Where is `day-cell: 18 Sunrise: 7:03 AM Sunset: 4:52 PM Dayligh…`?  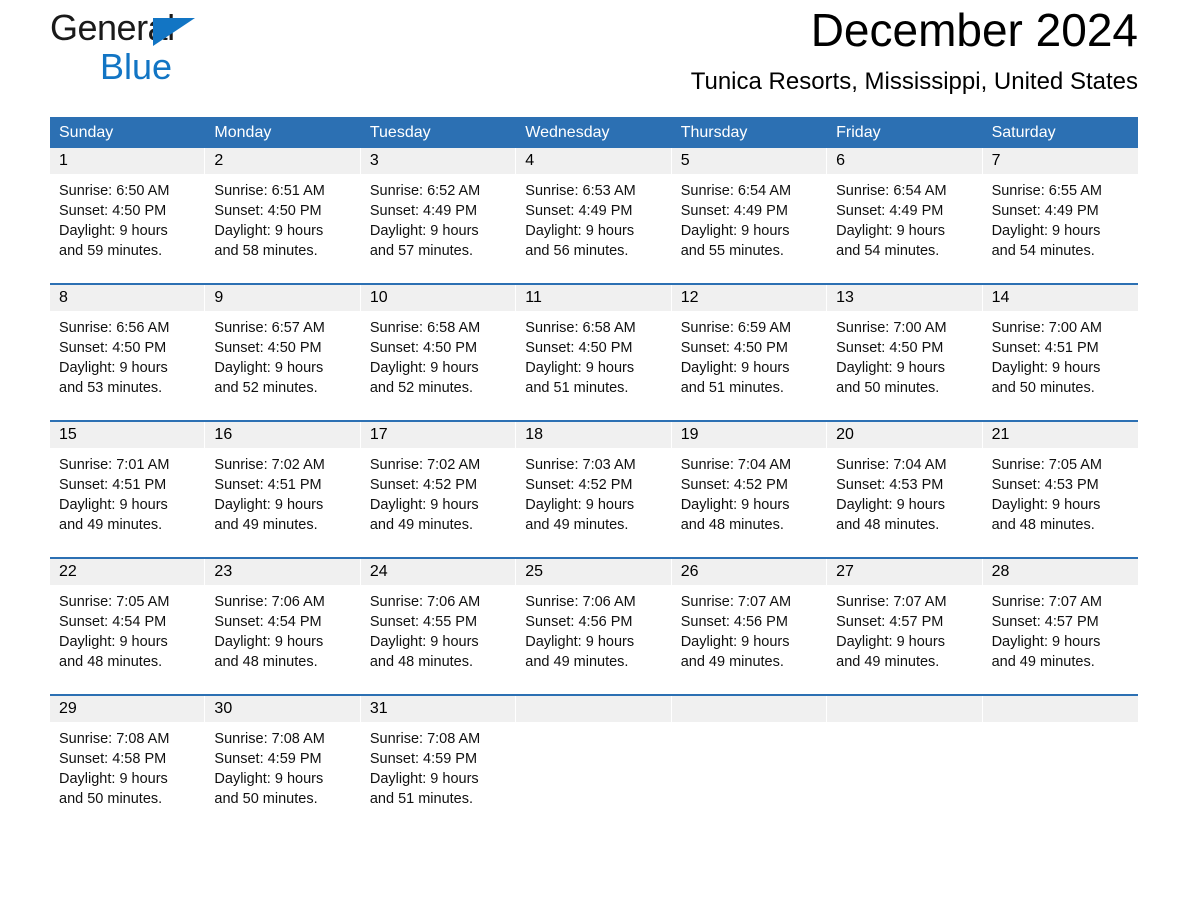
day-cell: 18 Sunrise: 7:03 AM Sunset: 4:52 PM Dayligh… is located at coordinates (594, 483).